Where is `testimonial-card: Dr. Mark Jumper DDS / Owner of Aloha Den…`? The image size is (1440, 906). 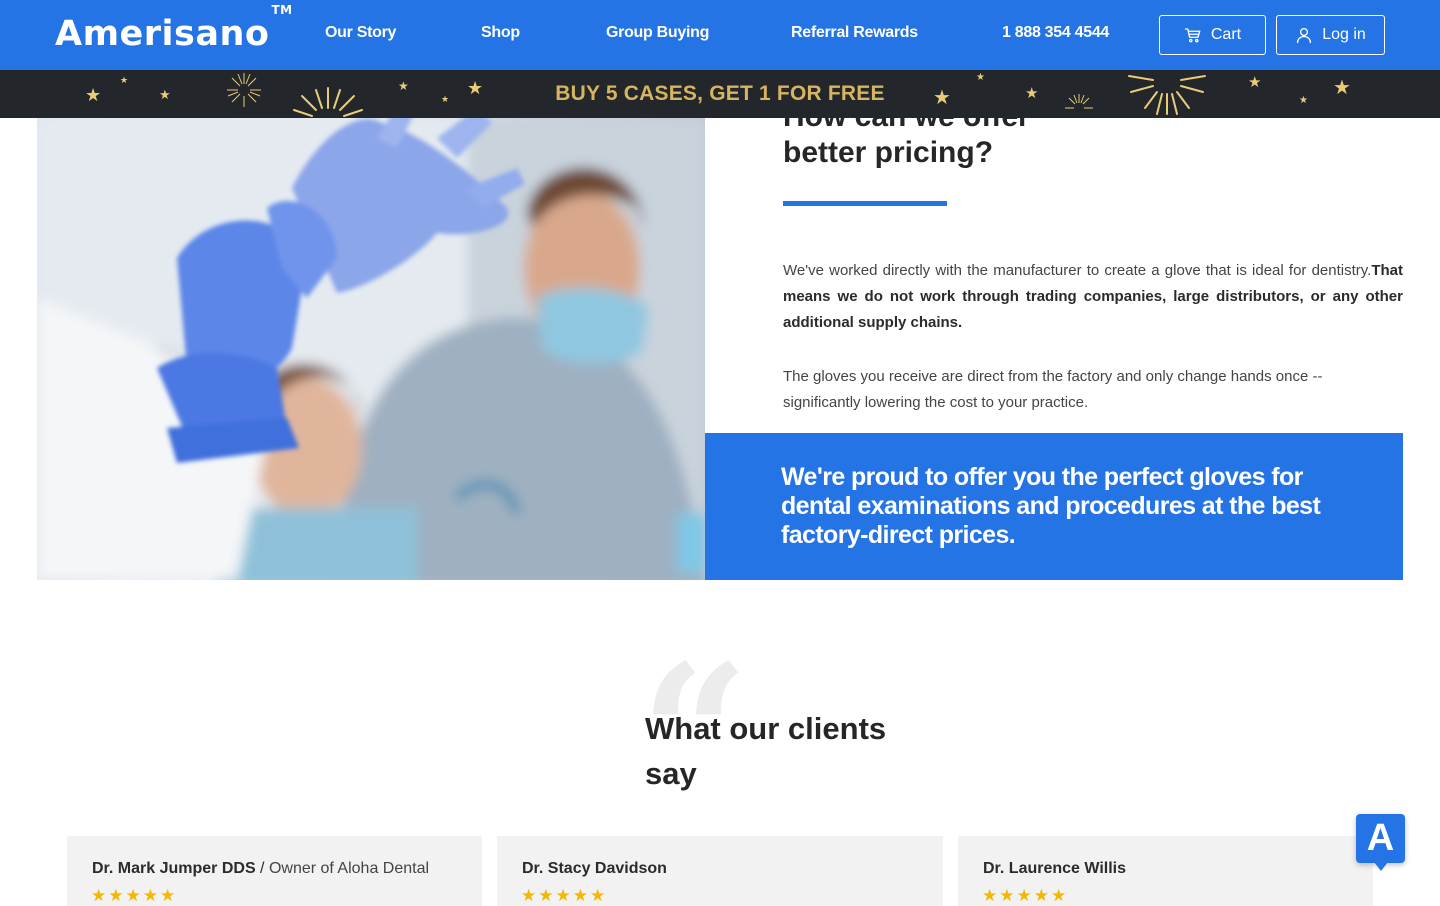 testimonial-card: Dr. Mark Jumper DDS / Owner of Aloha Den… is located at coordinates (274, 871).